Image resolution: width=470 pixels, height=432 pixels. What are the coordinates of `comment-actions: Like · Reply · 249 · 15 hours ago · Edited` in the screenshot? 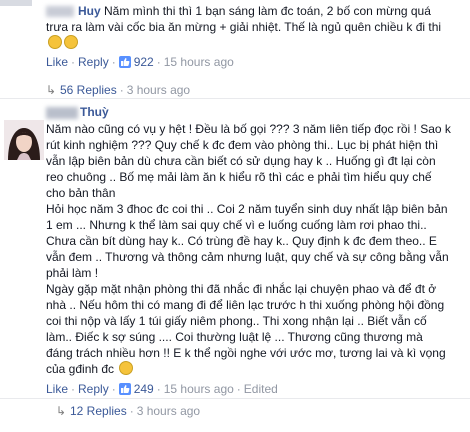 It's located at (162, 389).